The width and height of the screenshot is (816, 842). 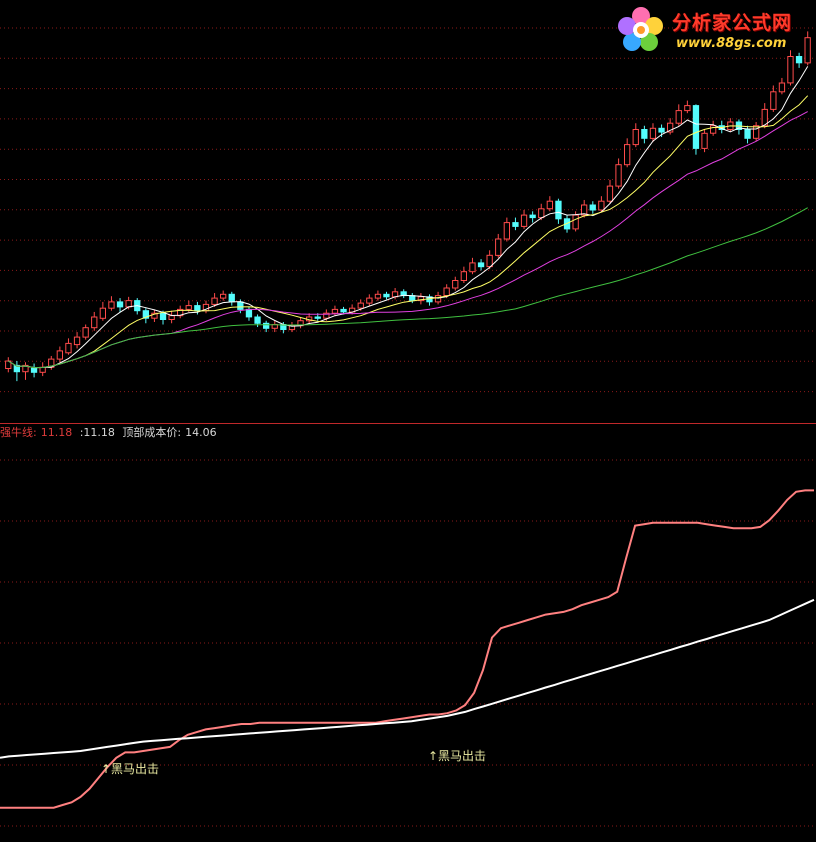 What do you see at coordinates (731, 43) in the screenshot?
I see `logo-url: www.88gs.com` at bounding box center [731, 43].